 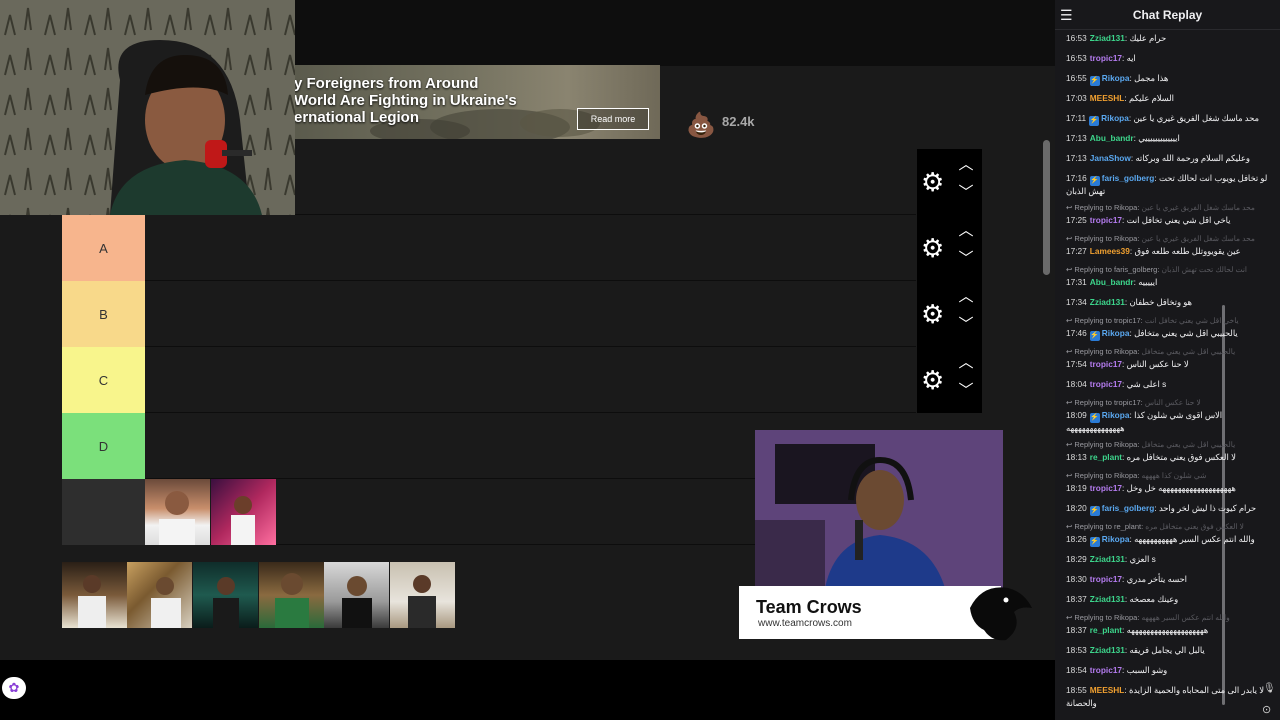 I want to click on chat-message: 18:29 Zziad131: العزي s, so click(x=1166, y=559).